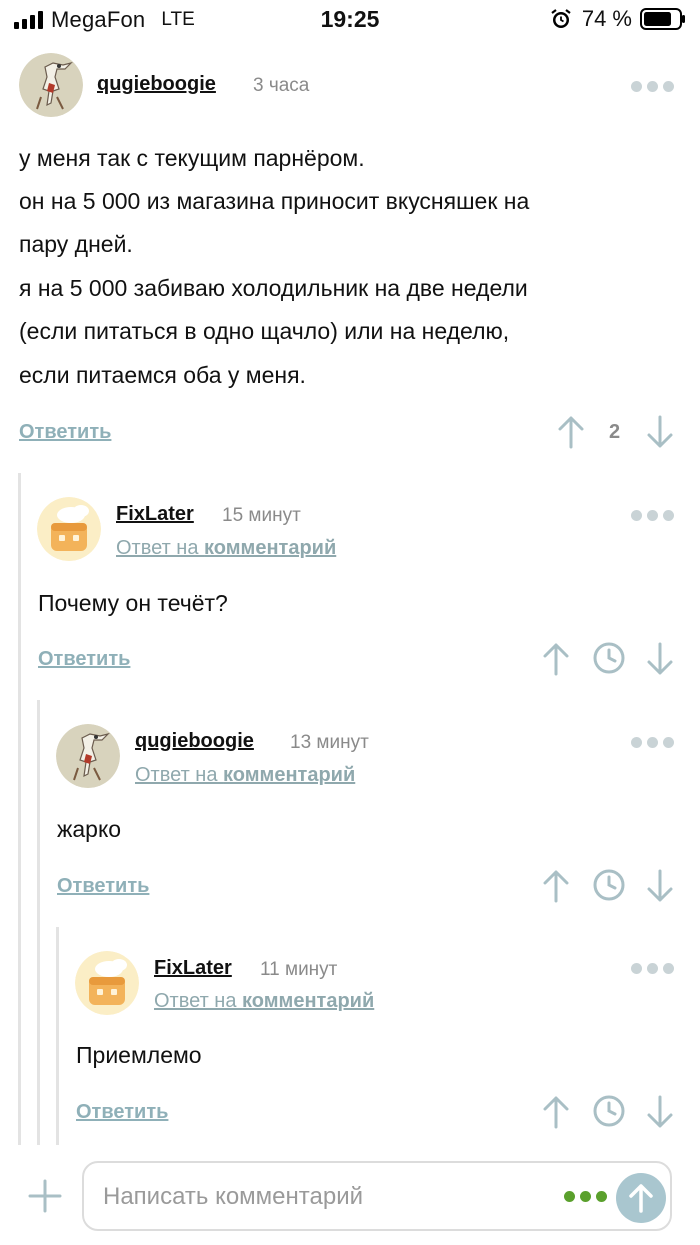 This screenshot has height=1245, width=700. I want to click on comment-time: 3 часа, so click(281, 85).